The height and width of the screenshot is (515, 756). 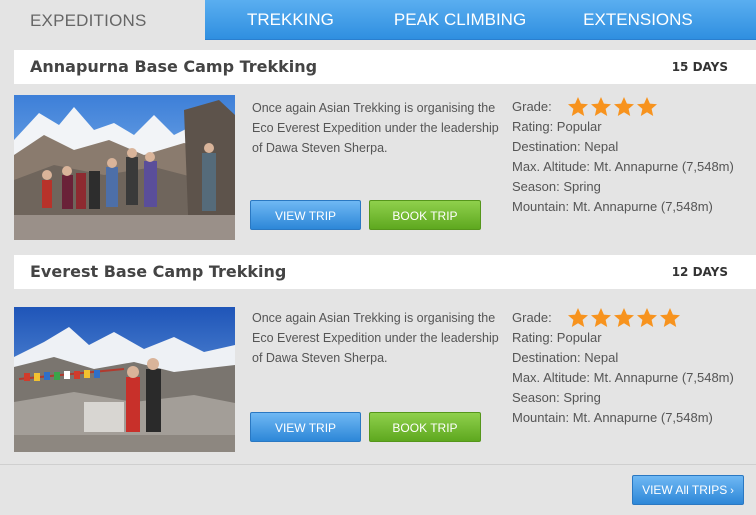 I want to click on trip-photo-annapurna, so click(x=124, y=167).